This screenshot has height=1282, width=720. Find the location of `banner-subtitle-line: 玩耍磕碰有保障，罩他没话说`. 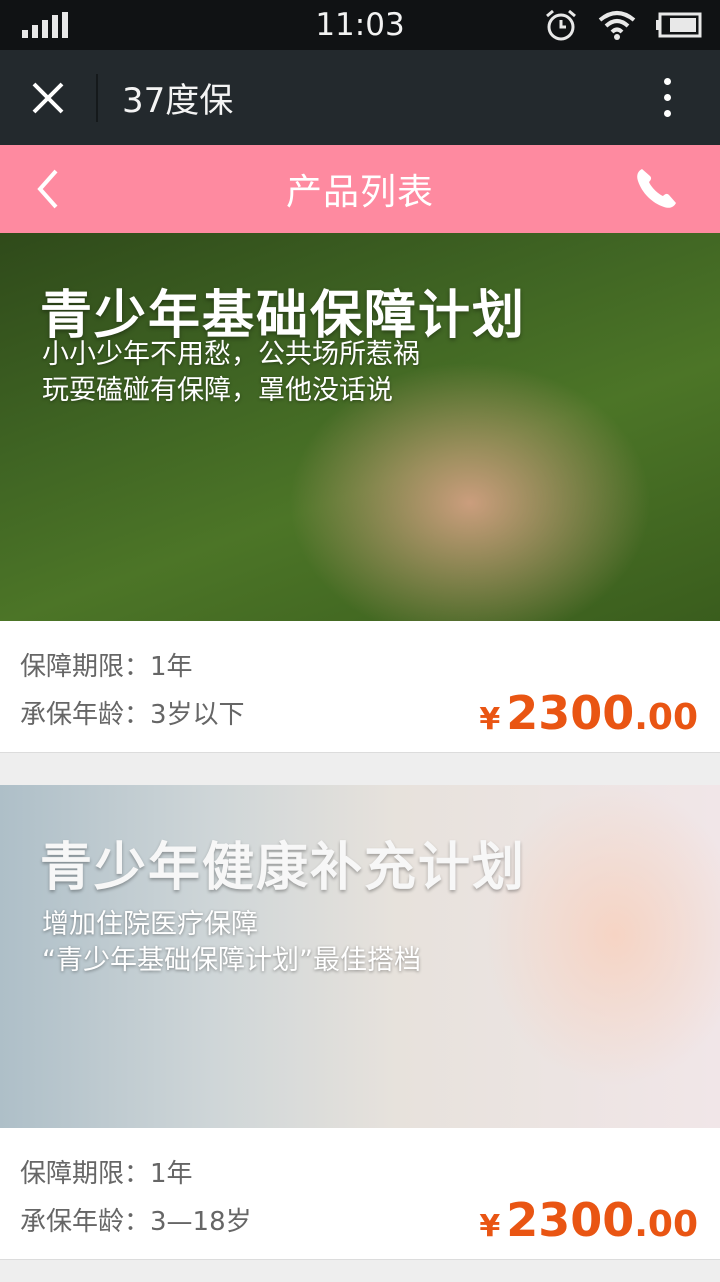

banner-subtitle-line: 玩耍磕碰有保障，罩他没话说 is located at coordinates (217, 390).